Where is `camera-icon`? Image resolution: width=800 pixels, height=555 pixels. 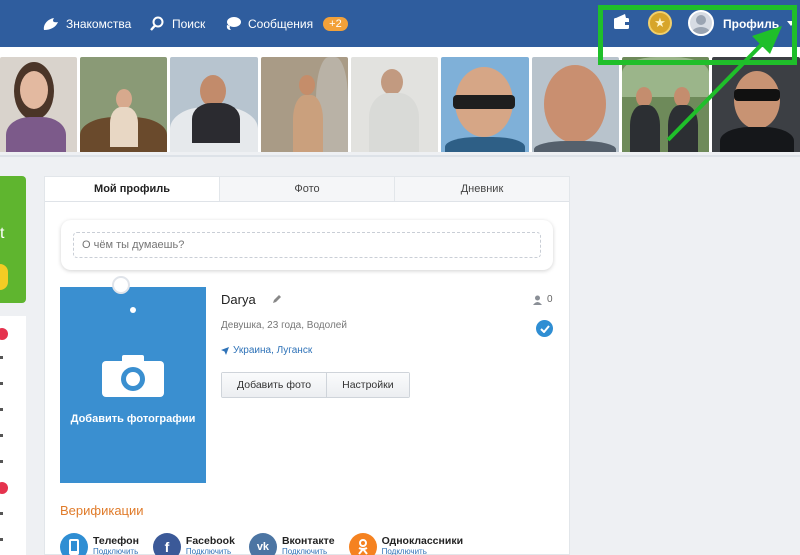 camera-icon is located at coordinates (133, 376).